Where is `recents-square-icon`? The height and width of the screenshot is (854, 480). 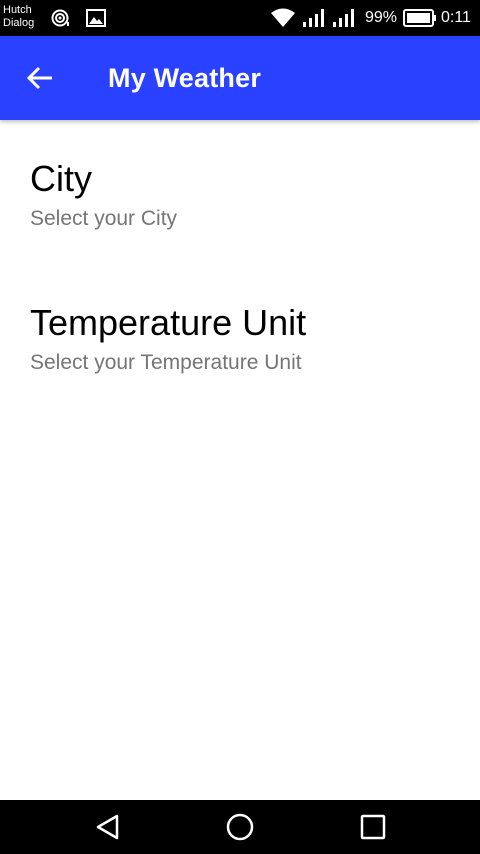 recents-square-icon is located at coordinates (373, 827).